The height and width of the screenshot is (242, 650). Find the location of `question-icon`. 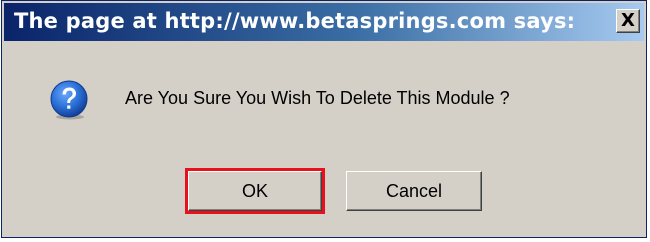

question-icon is located at coordinates (69, 100).